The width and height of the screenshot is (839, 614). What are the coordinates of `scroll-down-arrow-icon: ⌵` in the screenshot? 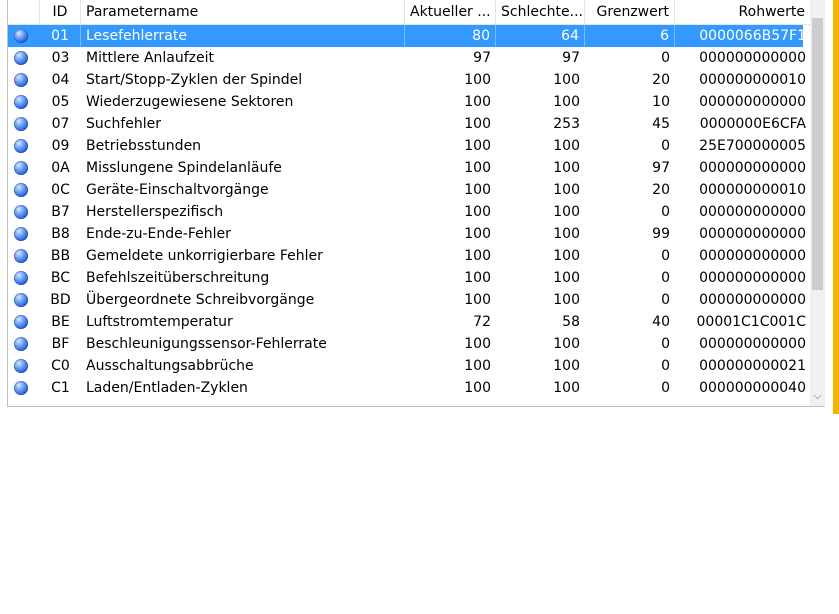 It's located at (817, 397).